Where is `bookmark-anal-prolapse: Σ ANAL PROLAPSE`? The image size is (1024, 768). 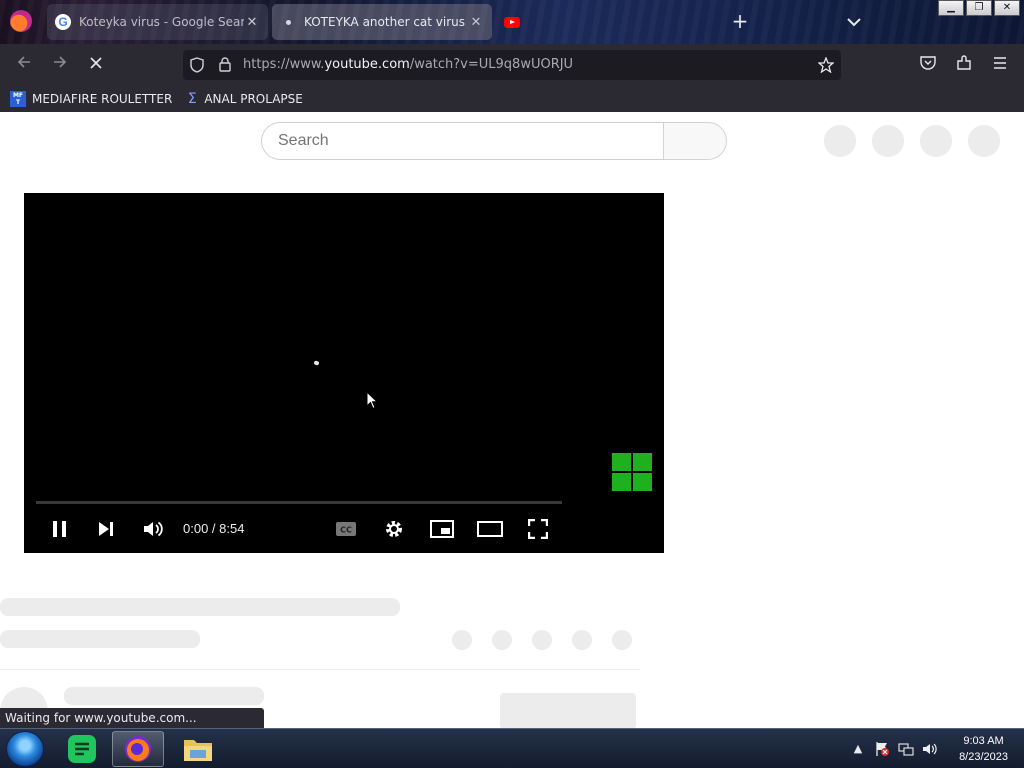
bookmark-anal-prolapse: Σ ANAL PROLAPSE is located at coordinates (243, 99).